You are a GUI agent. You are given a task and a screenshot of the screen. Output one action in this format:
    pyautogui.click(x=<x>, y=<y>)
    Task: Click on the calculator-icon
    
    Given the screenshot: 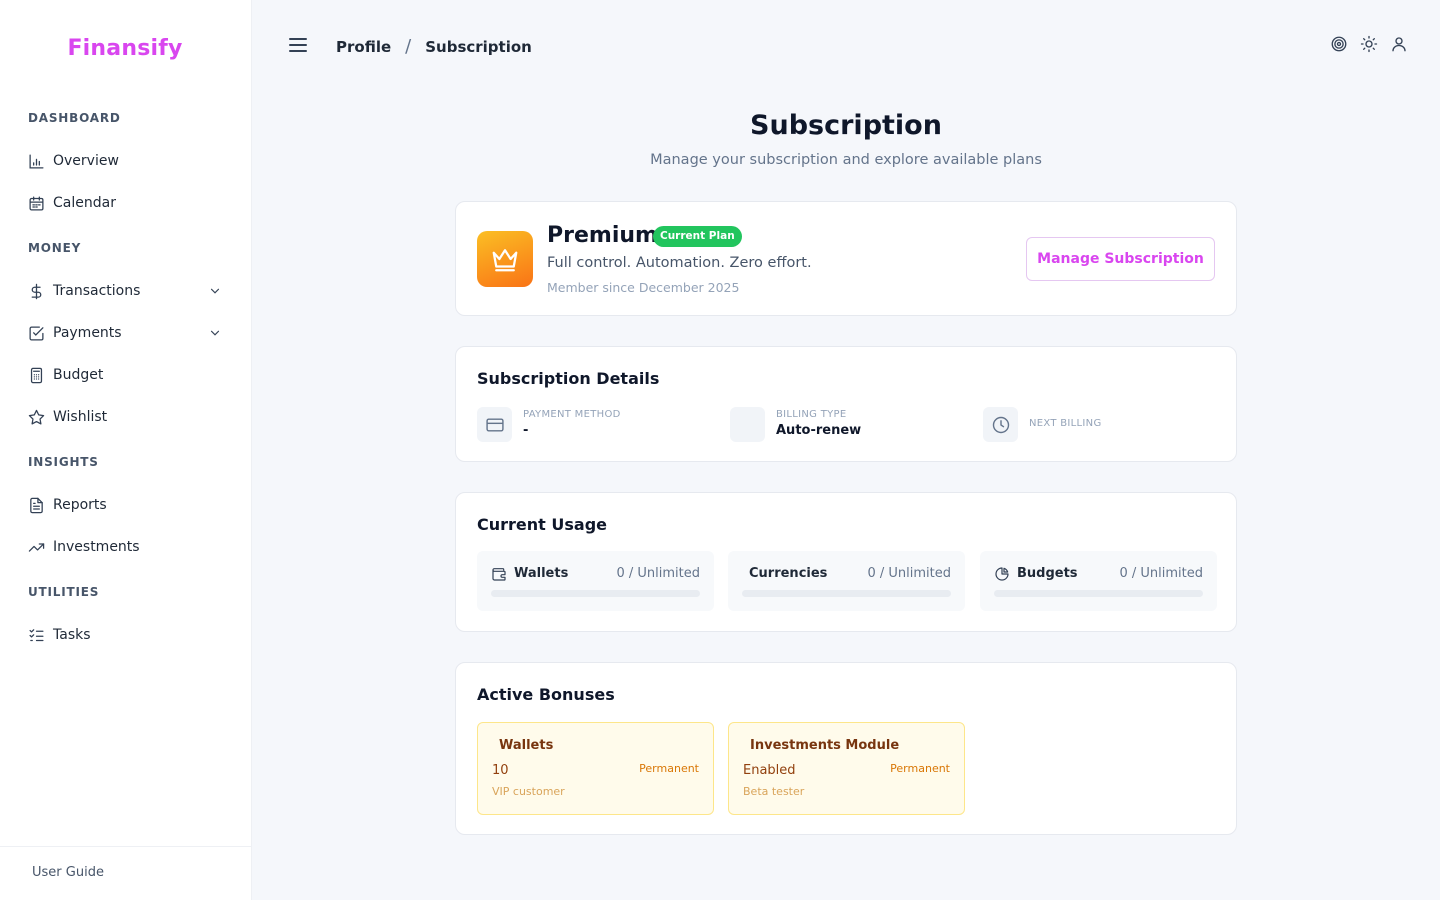 What is the action you would take?
    pyautogui.click(x=36, y=375)
    